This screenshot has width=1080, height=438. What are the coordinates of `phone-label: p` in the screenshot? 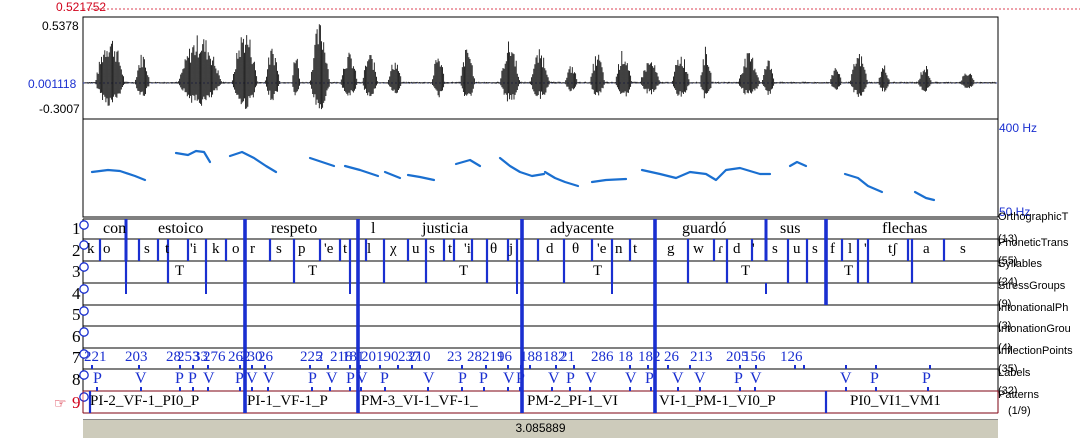 It's located at (302, 249).